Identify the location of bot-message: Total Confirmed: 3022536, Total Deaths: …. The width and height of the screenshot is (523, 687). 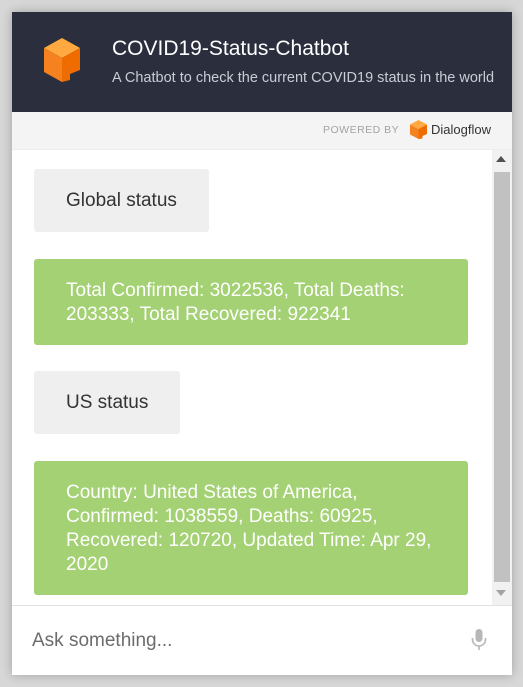
(251, 302).